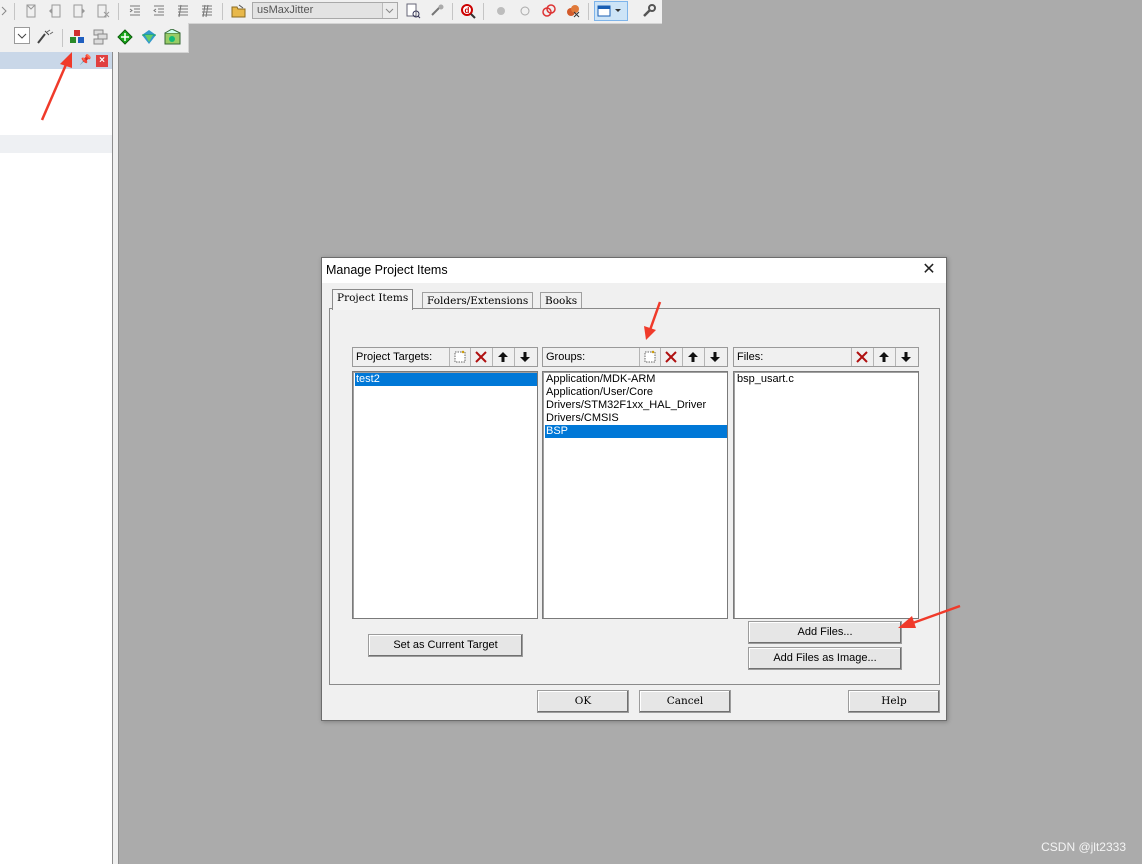 The width and height of the screenshot is (1142, 864). Describe the element at coordinates (207, 11) in the screenshot. I see `uncomment-icon` at that location.